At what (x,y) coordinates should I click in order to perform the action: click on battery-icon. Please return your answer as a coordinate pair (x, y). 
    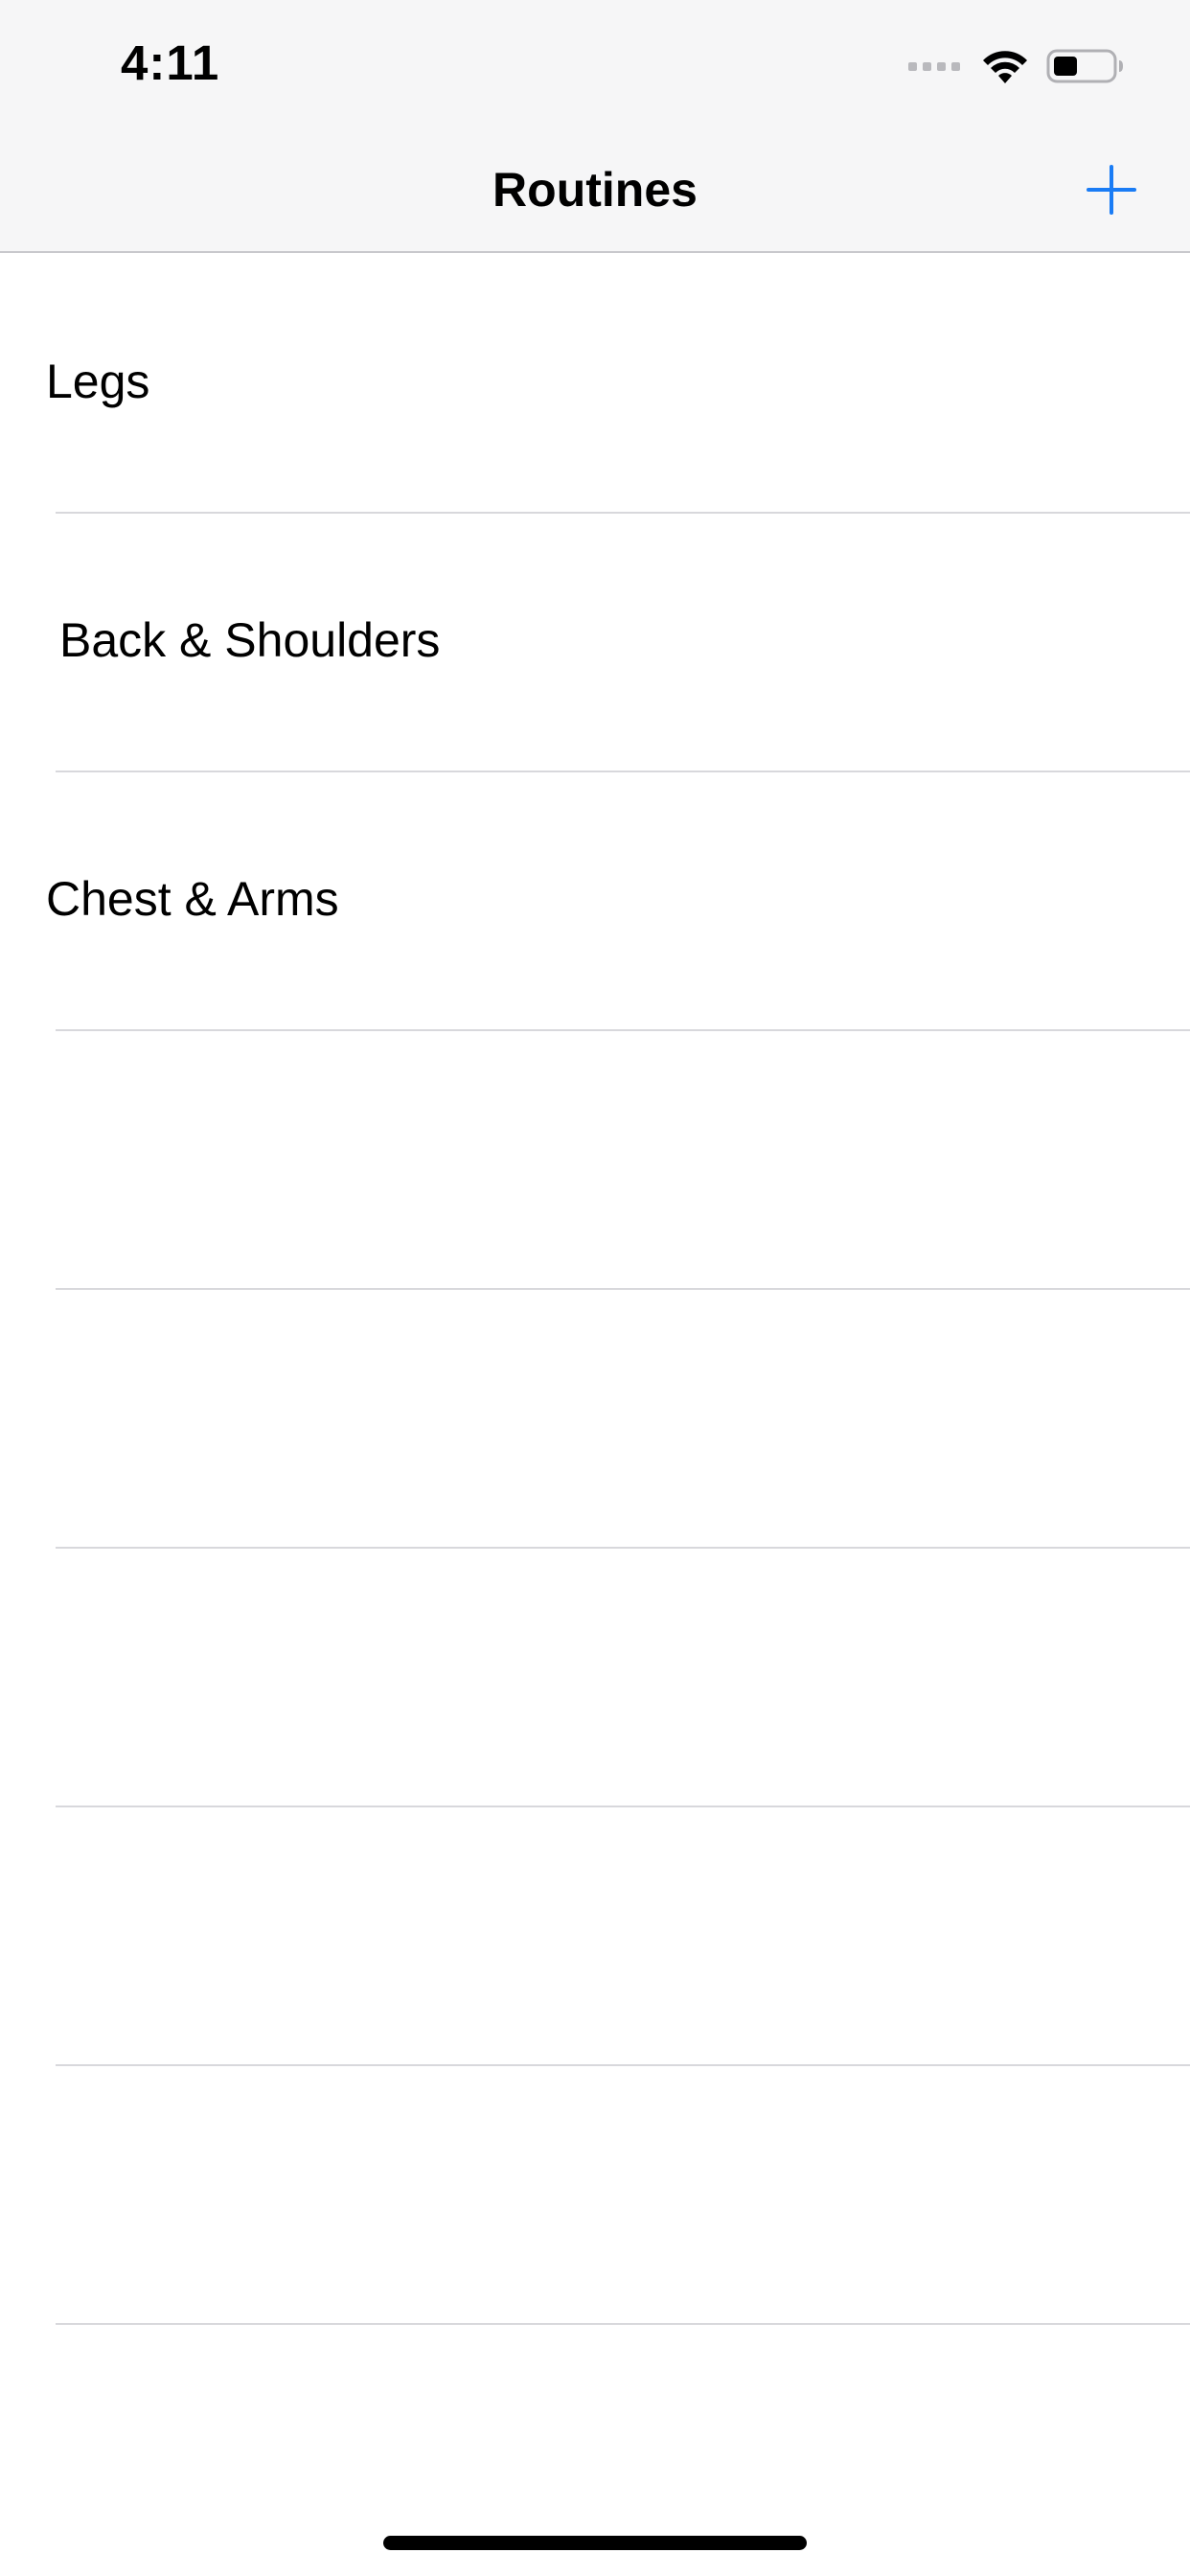
    Looking at the image, I should click on (1084, 66).